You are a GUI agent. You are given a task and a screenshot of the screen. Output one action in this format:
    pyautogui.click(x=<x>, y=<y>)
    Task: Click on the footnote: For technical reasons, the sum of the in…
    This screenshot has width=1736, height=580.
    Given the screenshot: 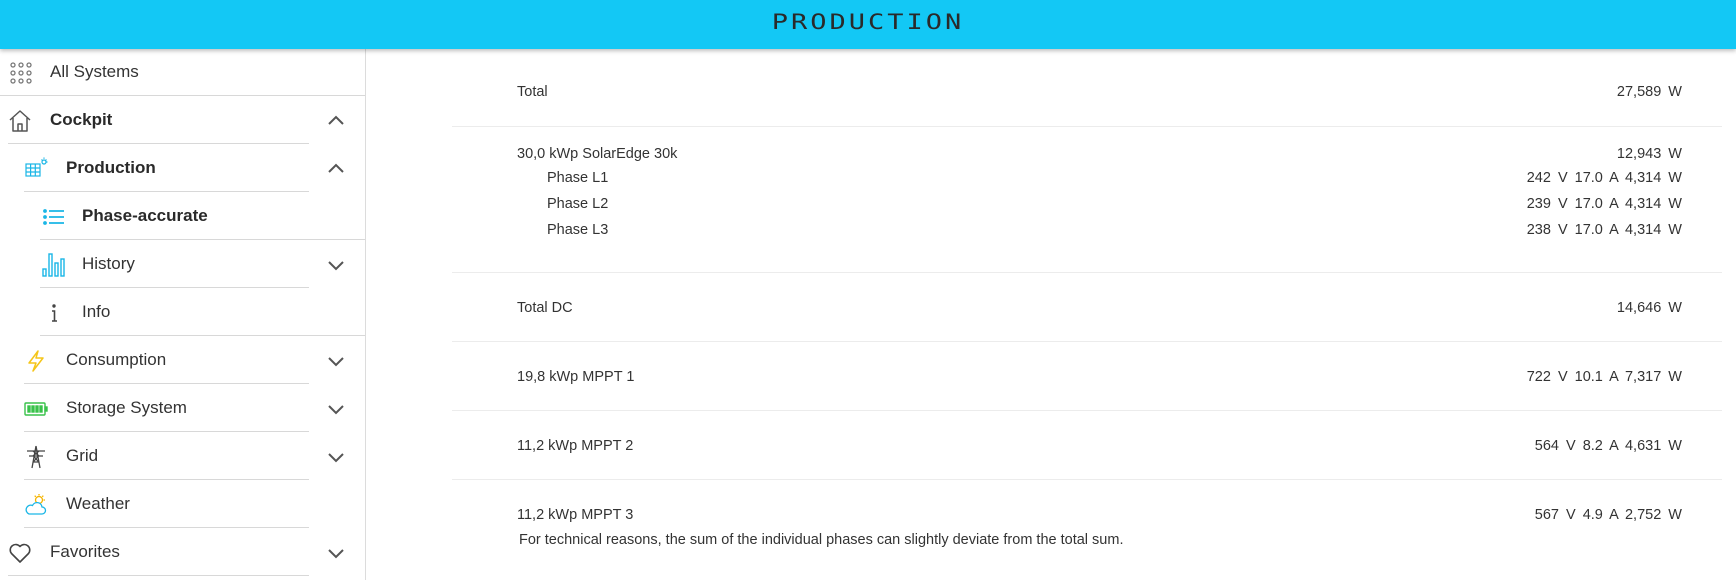 What is the action you would take?
    pyautogui.click(x=821, y=540)
    